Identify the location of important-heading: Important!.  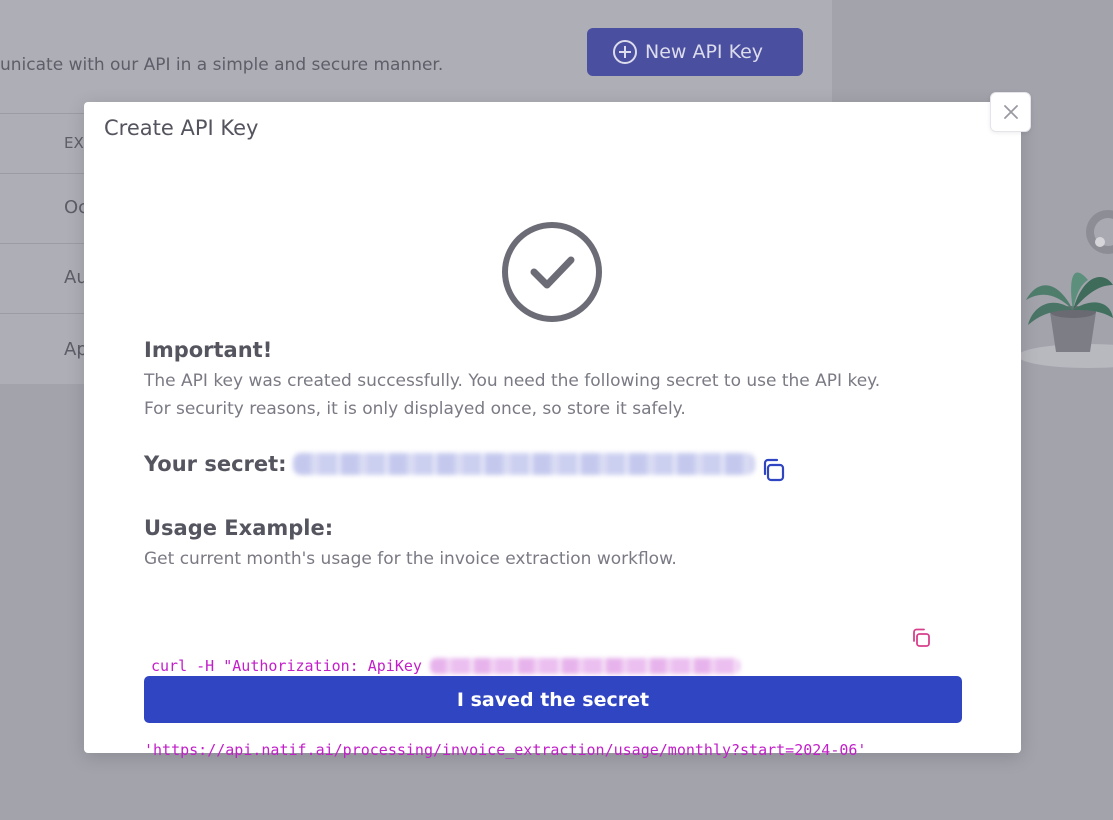
(208, 350).